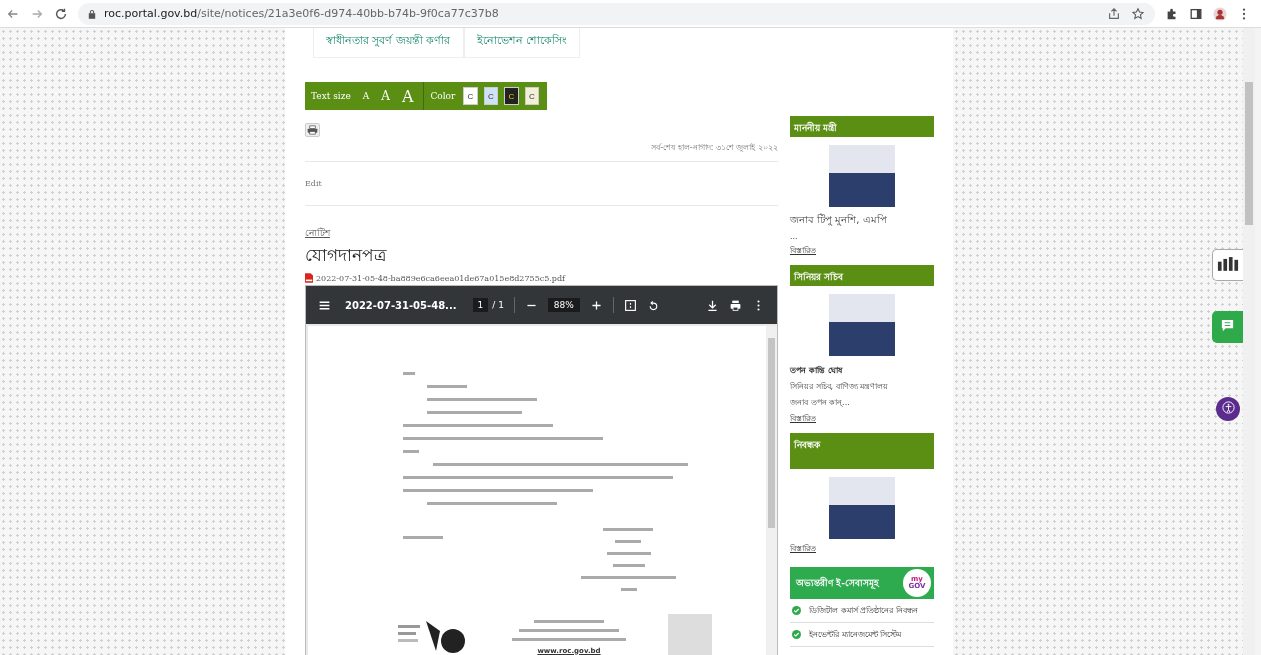 This screenshot has width=1261, height=655. Describe the element at coordinates (563, 305) in the screenshot. I see `zoom-field: 88%` at that location.